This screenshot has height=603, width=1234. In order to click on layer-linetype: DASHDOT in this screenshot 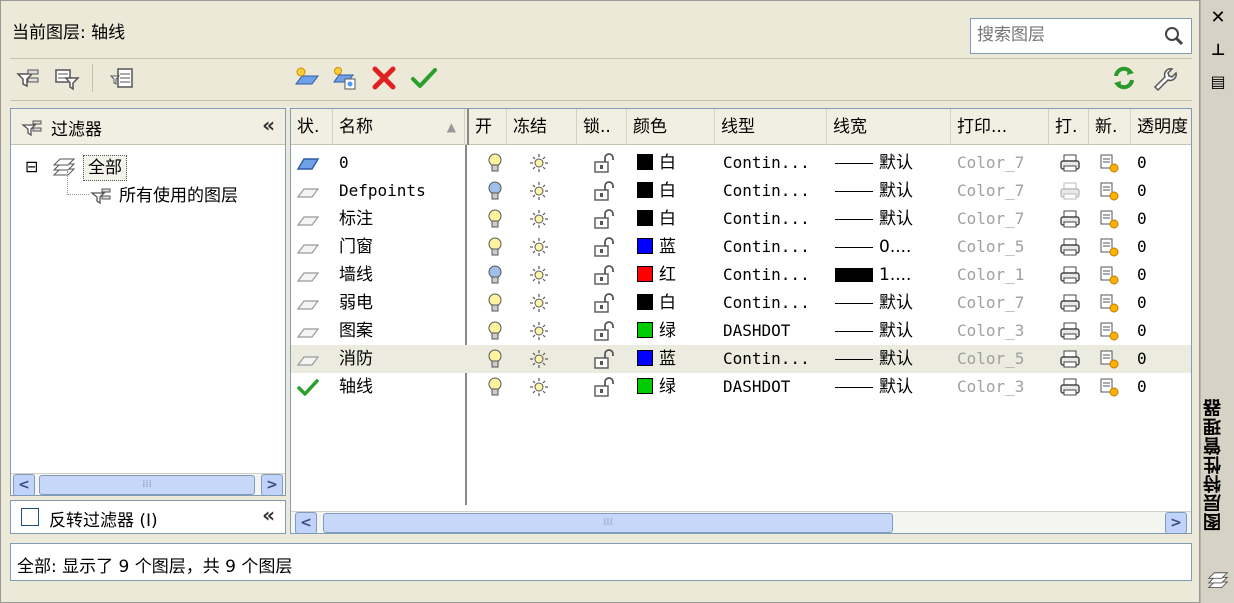, I will do `click(777, 387)`.